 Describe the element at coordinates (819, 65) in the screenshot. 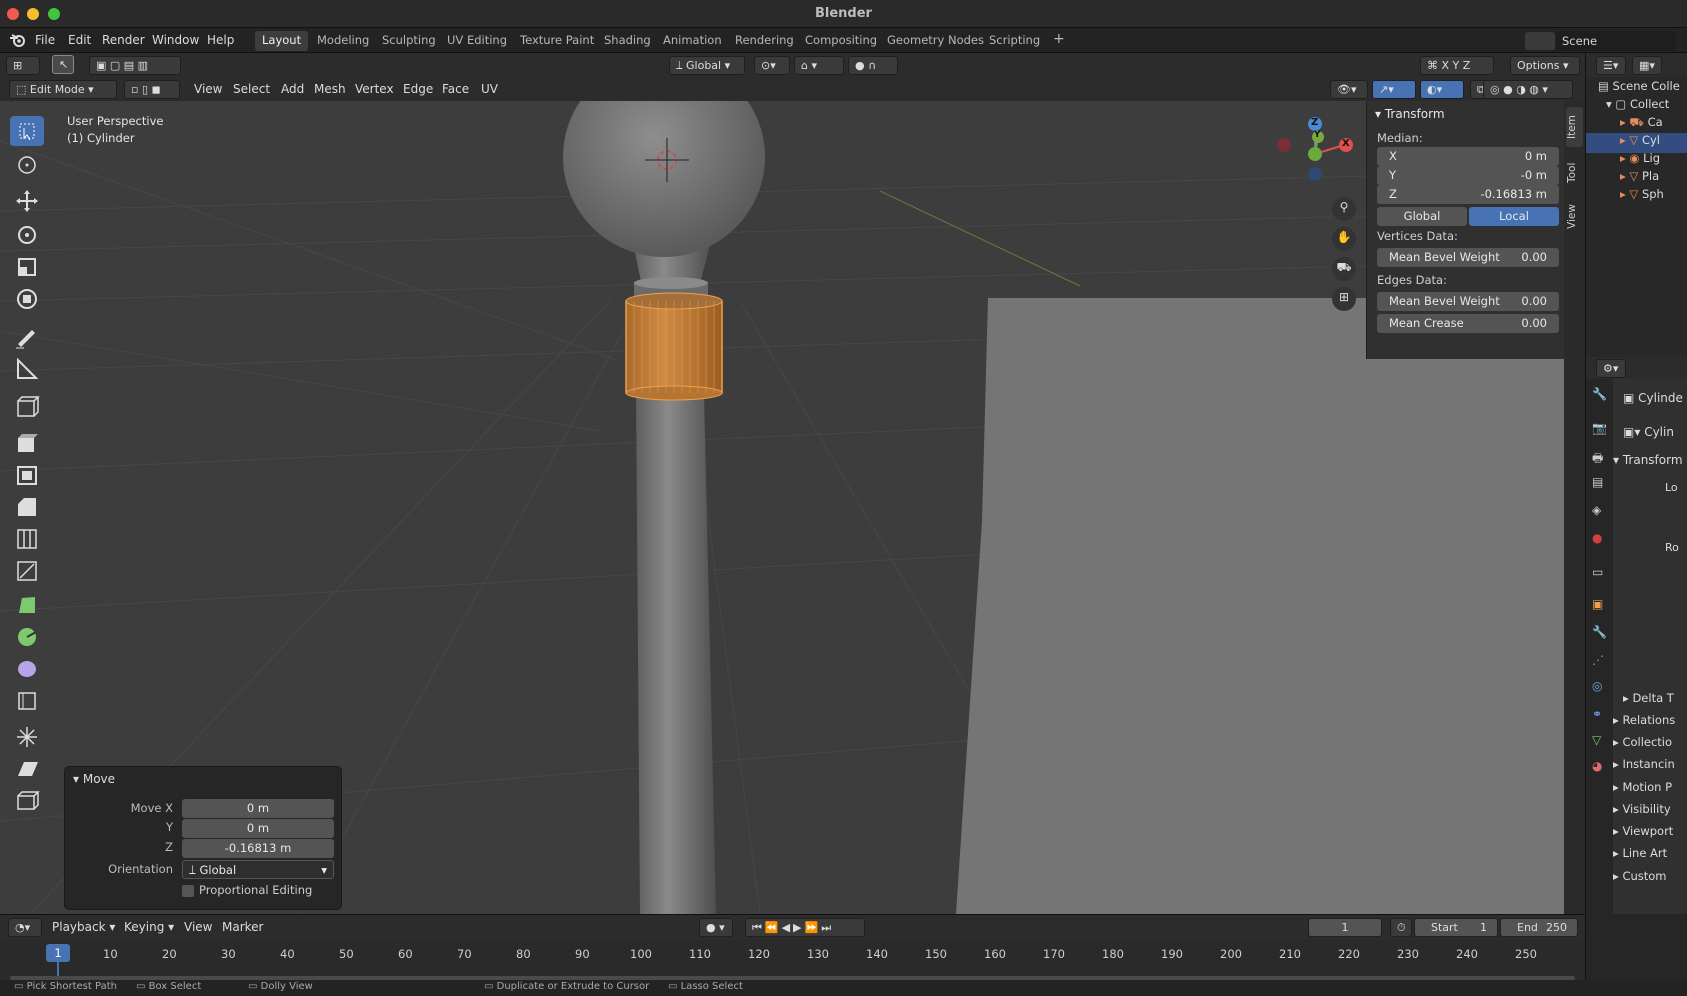

I see `snap-icon: ⌂ ▾` at that location.